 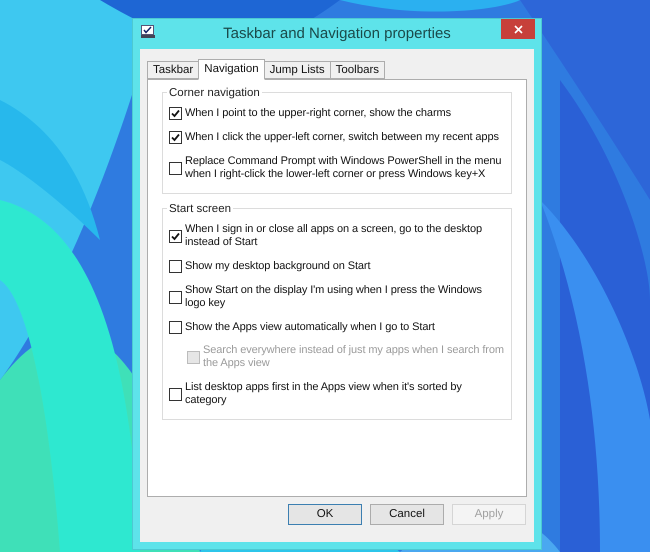 What do you see at coordinates (337, 34) in the screenshot?
I see `window-title: Taskbar and Navigation properties` at bounding box center [337, 34].